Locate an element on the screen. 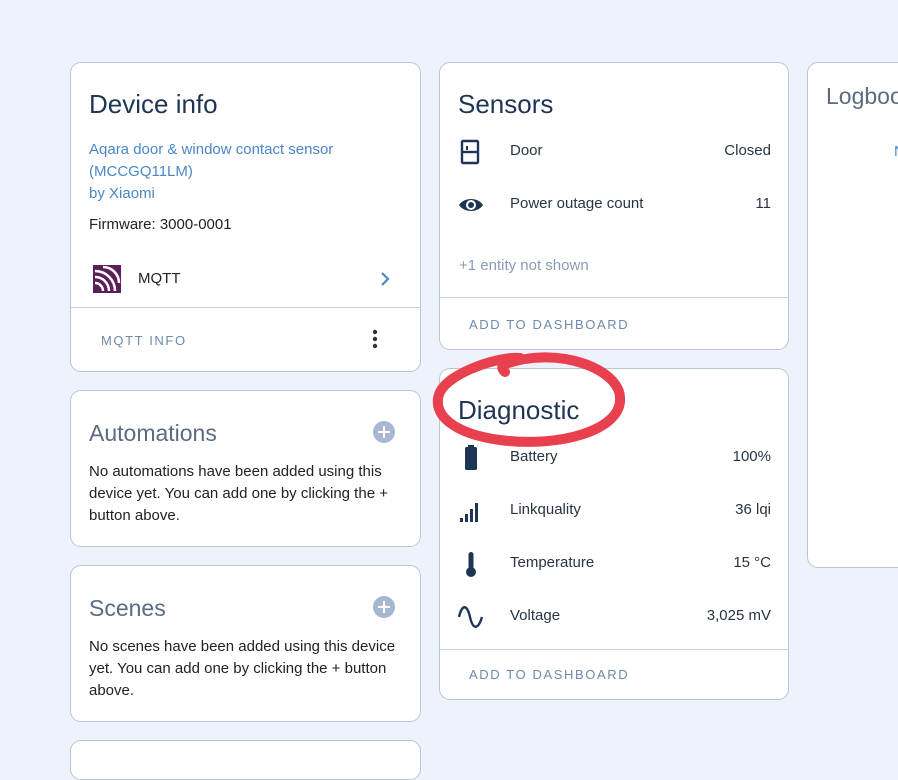 The image size is (898, 780). chevron-right-icon is located at coordinates (385, 281).